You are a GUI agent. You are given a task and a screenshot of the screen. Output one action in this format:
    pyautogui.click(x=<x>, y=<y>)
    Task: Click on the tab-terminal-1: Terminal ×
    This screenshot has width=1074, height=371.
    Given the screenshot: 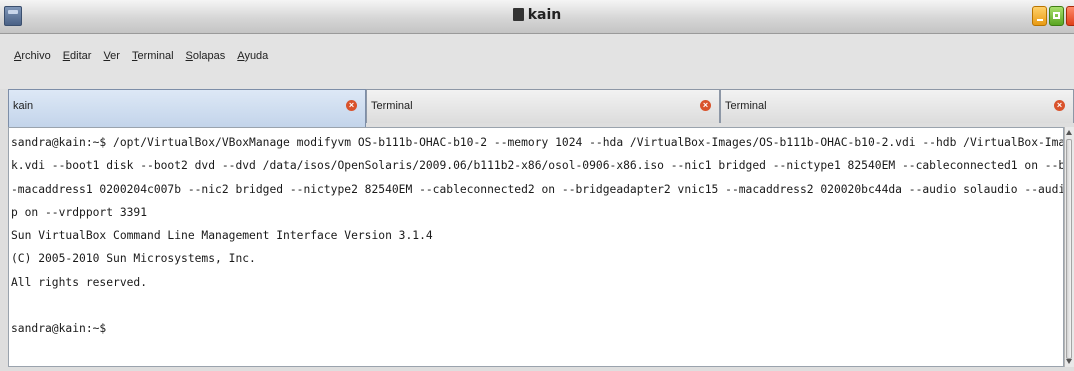 What is the action you would take?
    pyautogui.click(x=543, y=106)
    